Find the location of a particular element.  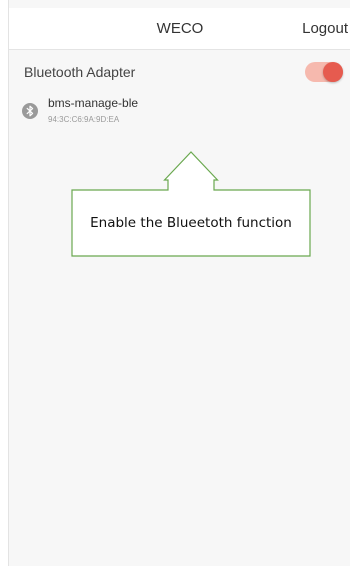

toggle-knob is located at coordinates (333, 72).